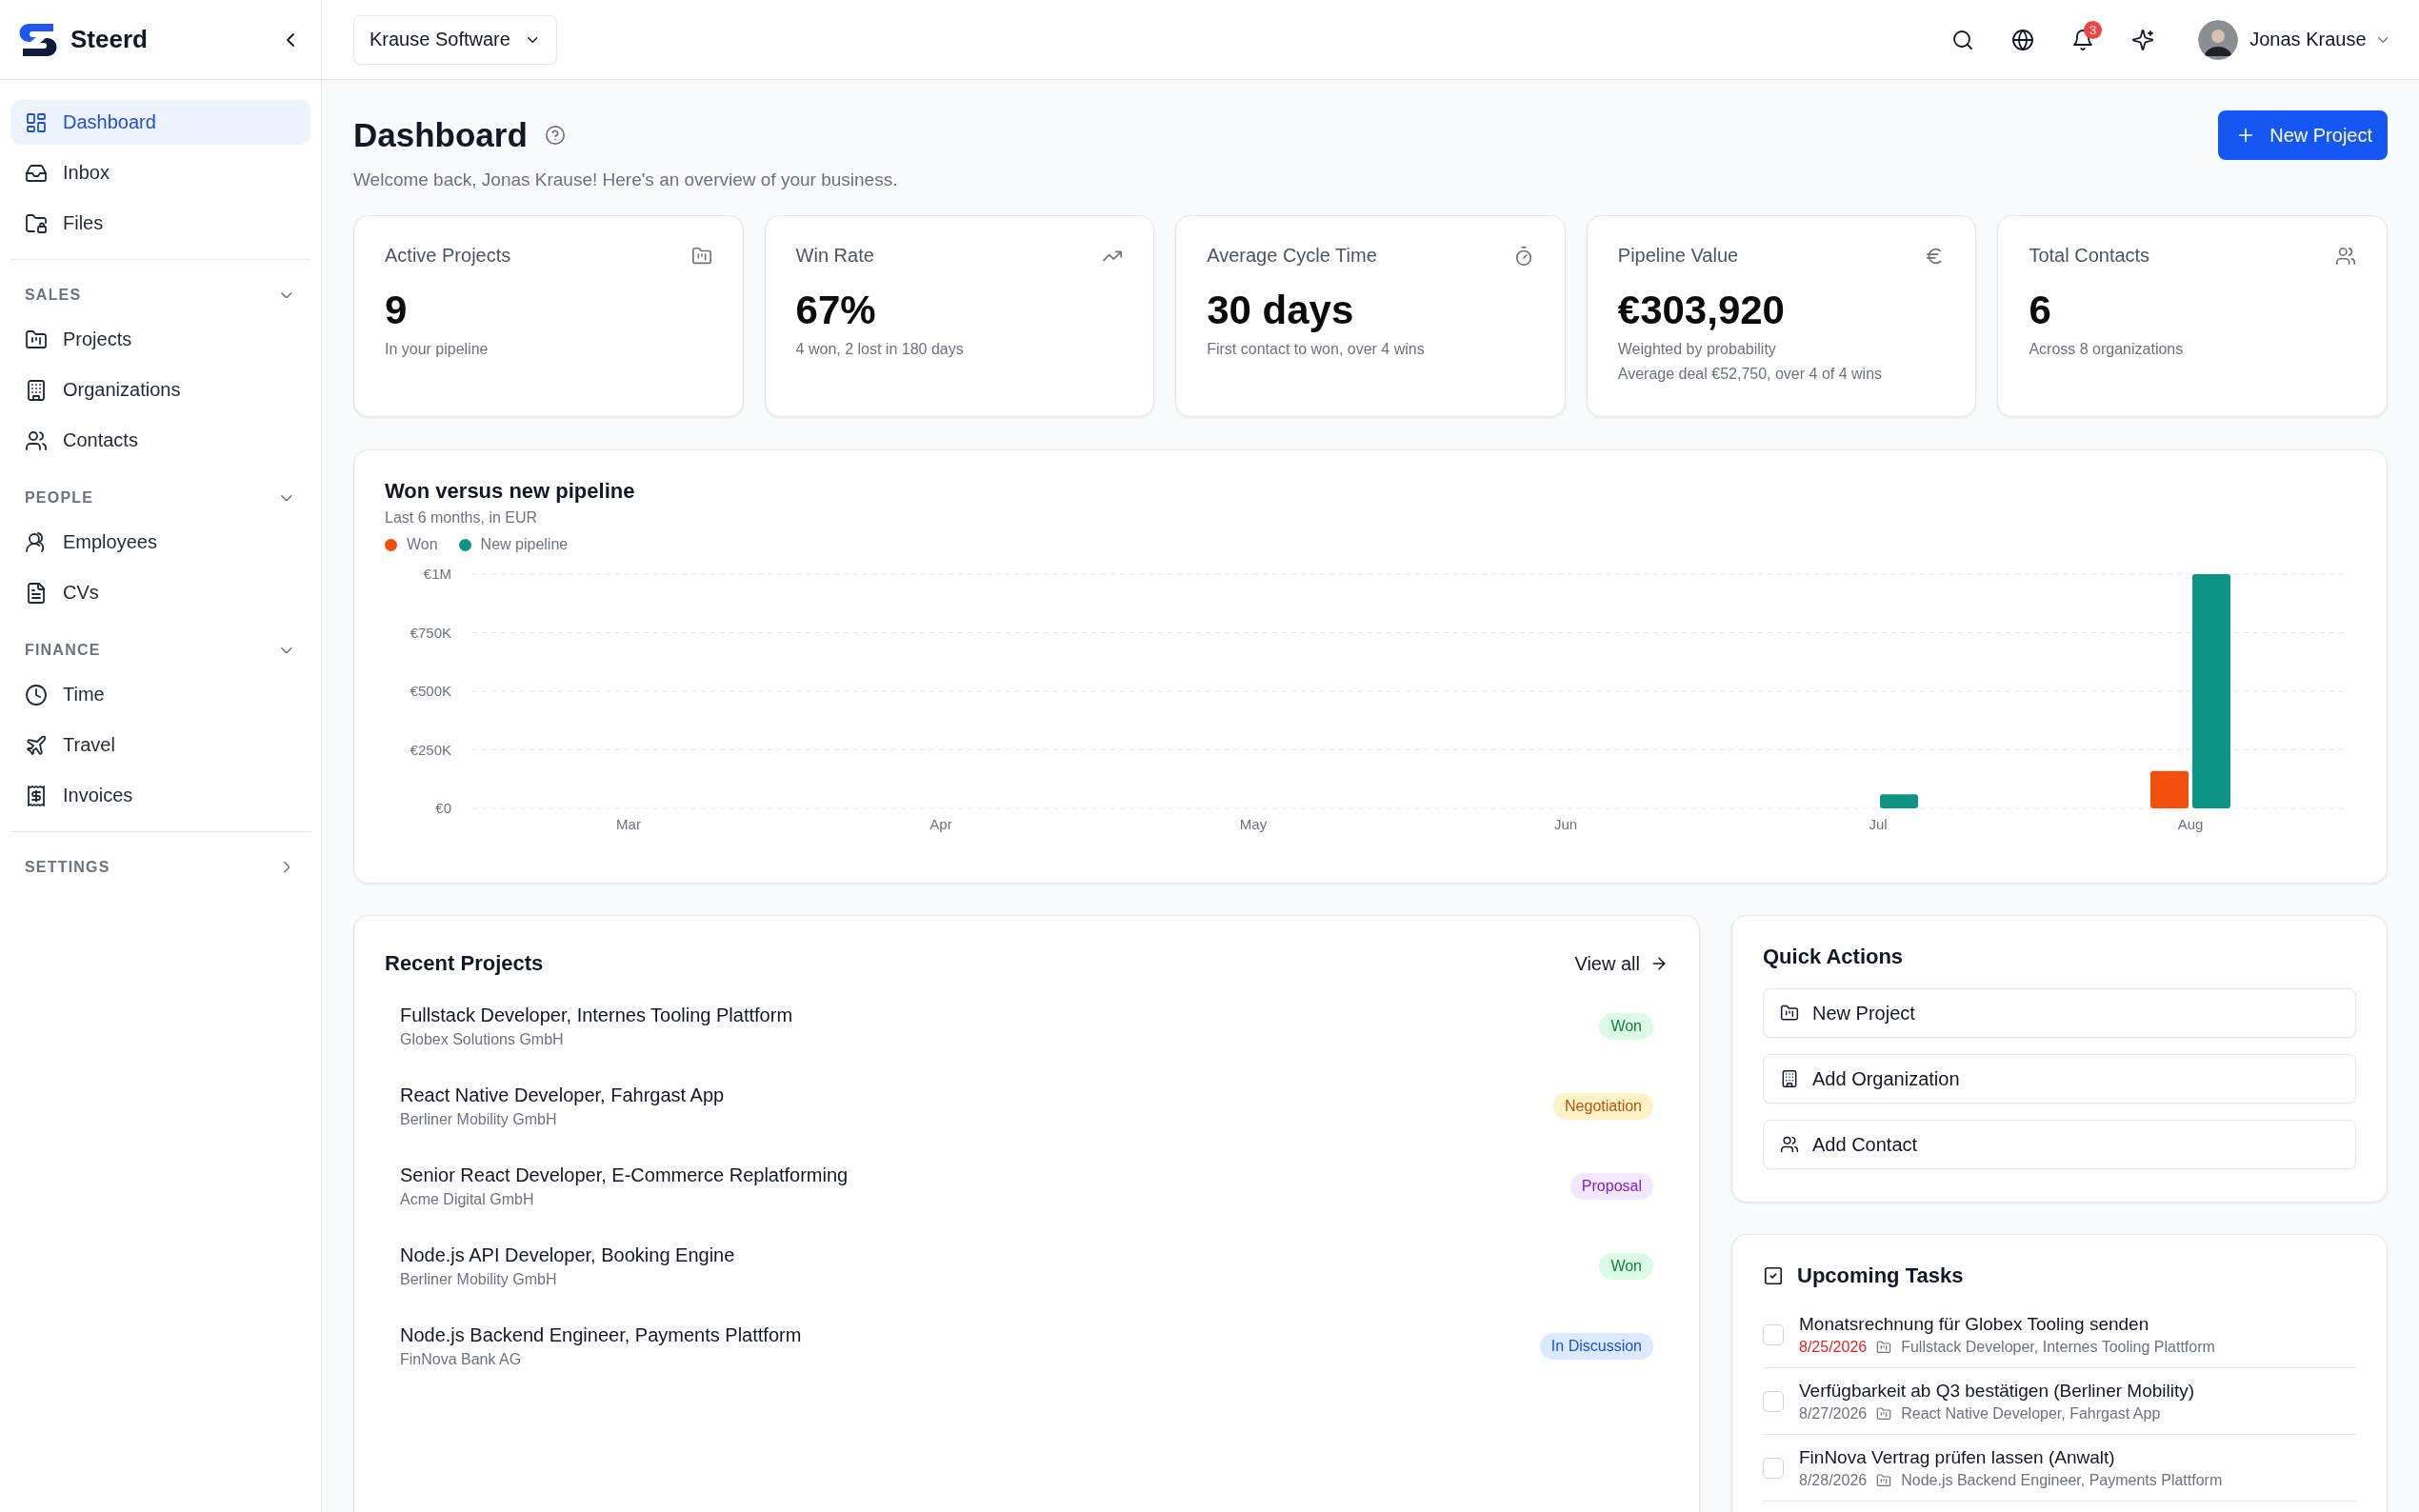 The width and height of the screenshot is (2419, 1512). I want to click on plane-icon, so click(36, 745).